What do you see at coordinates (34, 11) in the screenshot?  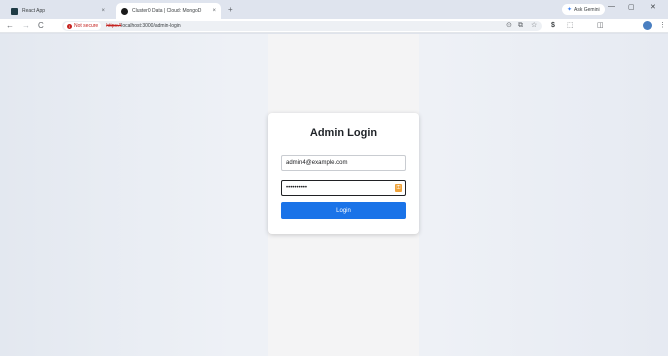 I see `tab-title: React App` at bounding box center [34, 11].